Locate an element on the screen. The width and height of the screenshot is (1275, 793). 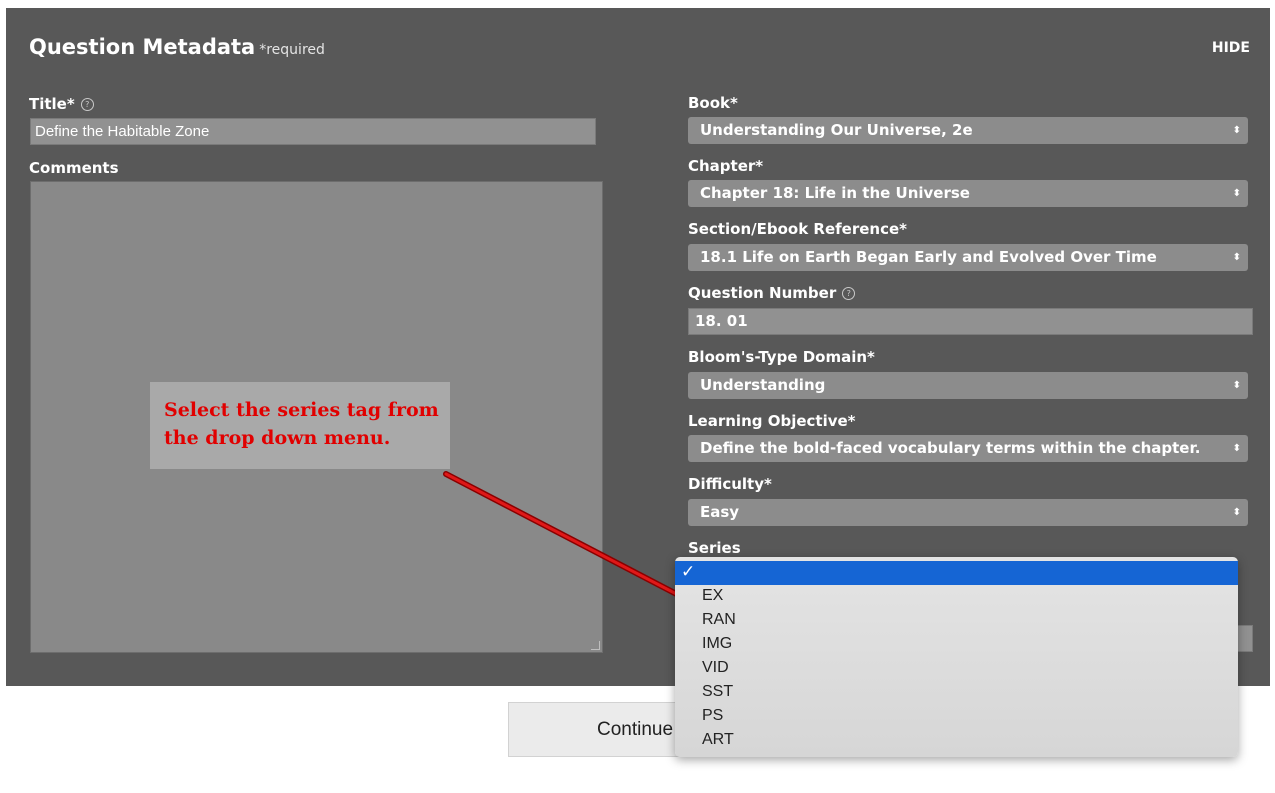
chapter-select-value: Chapter 18: Life in the Universe is located at coordinates (835, 193).